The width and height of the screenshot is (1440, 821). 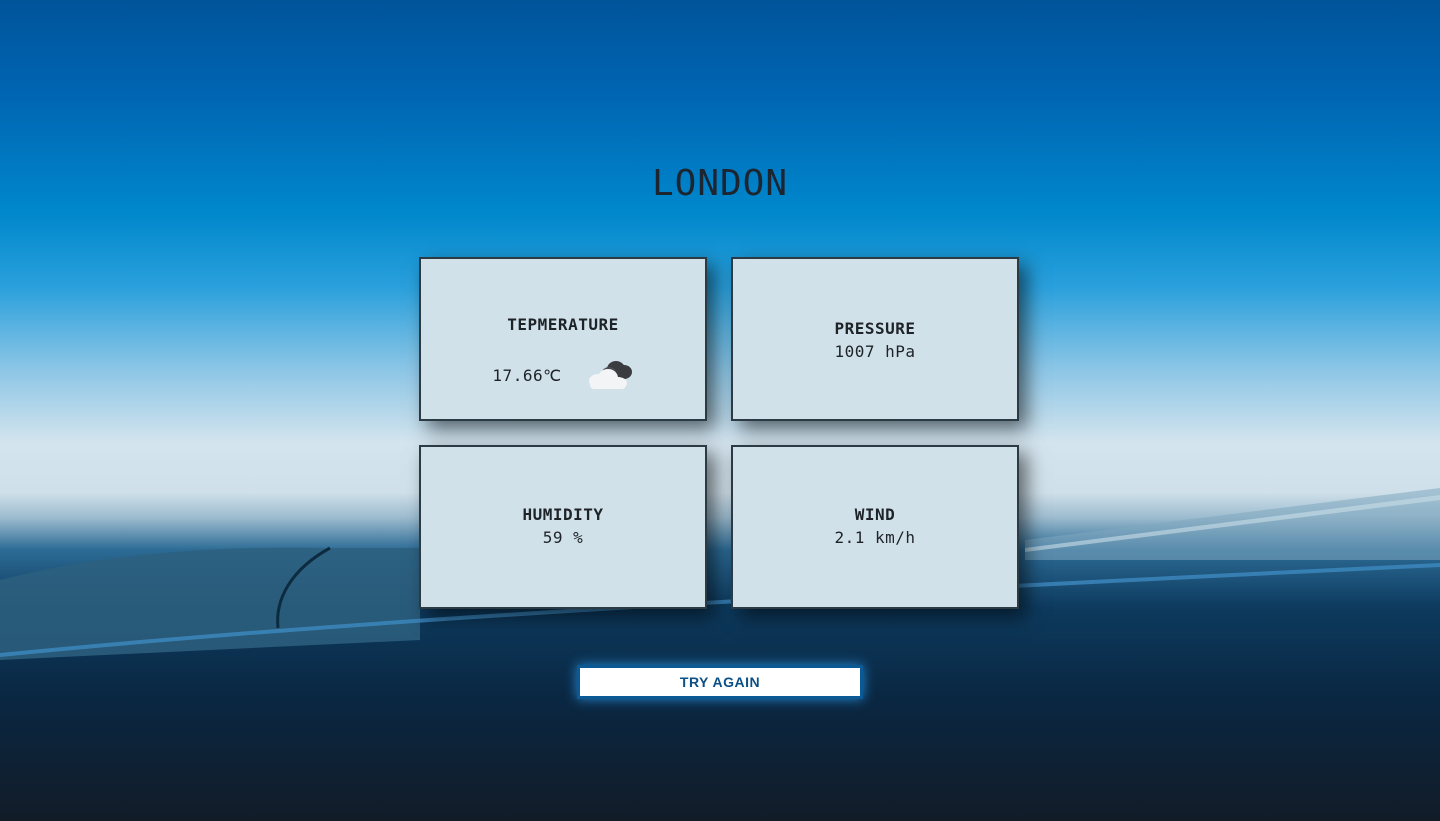 I want to click on wind-label: WIND, so click(x=875, y=514).